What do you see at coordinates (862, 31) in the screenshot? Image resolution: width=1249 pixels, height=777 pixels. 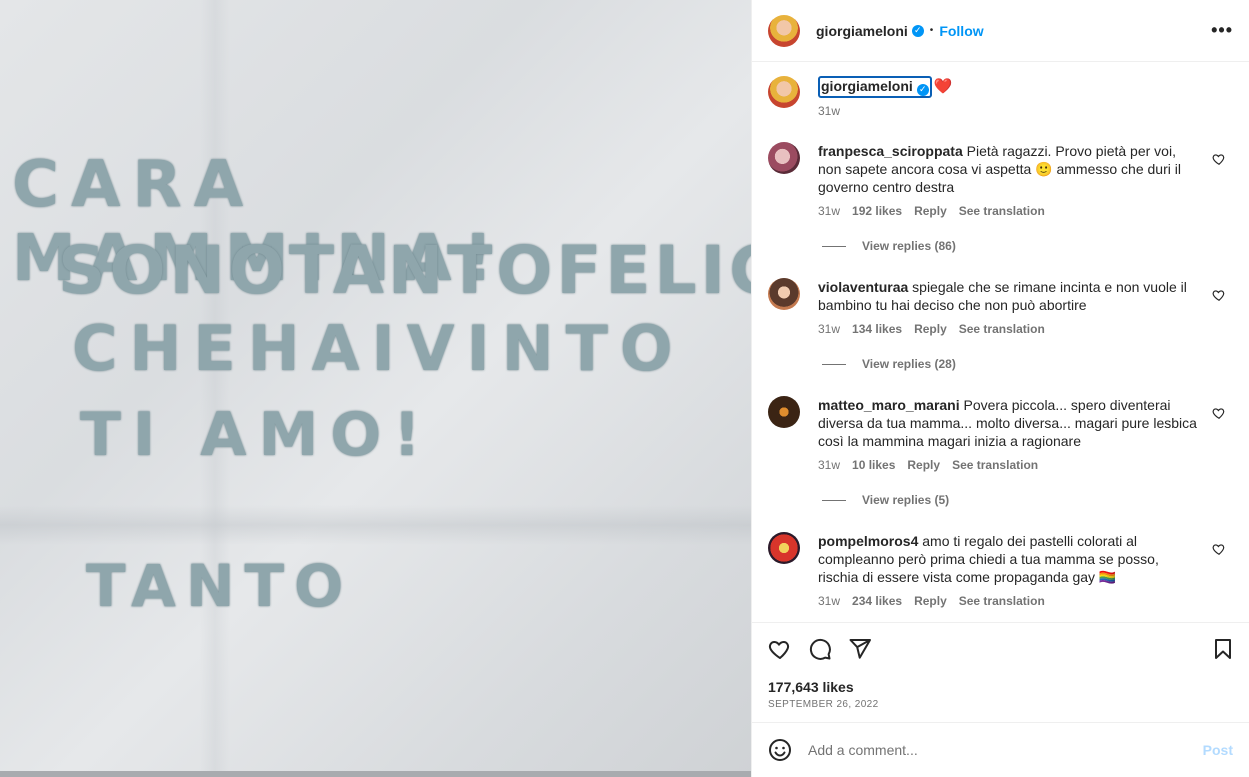 I see `author-username: giorgiameloni` at bounding box center [862, 31].